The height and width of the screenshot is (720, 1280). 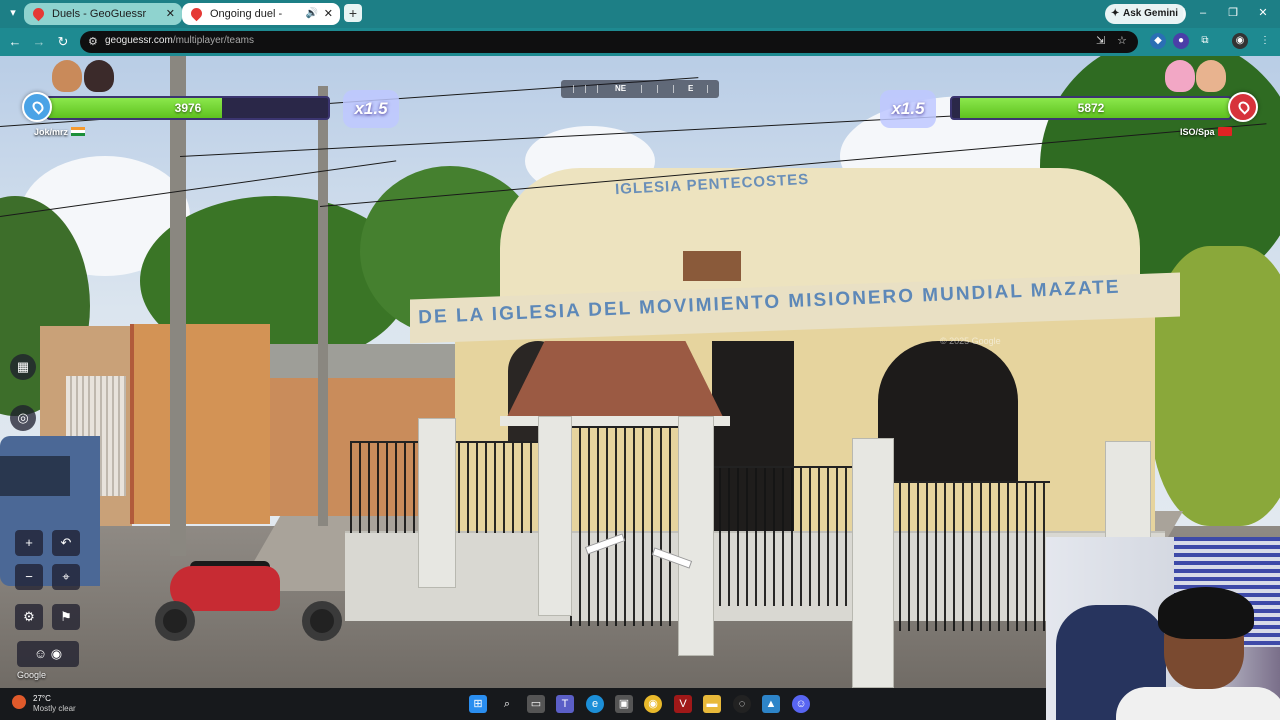 I want to click on folder-icon: ▬, so click(x=712, y=704).